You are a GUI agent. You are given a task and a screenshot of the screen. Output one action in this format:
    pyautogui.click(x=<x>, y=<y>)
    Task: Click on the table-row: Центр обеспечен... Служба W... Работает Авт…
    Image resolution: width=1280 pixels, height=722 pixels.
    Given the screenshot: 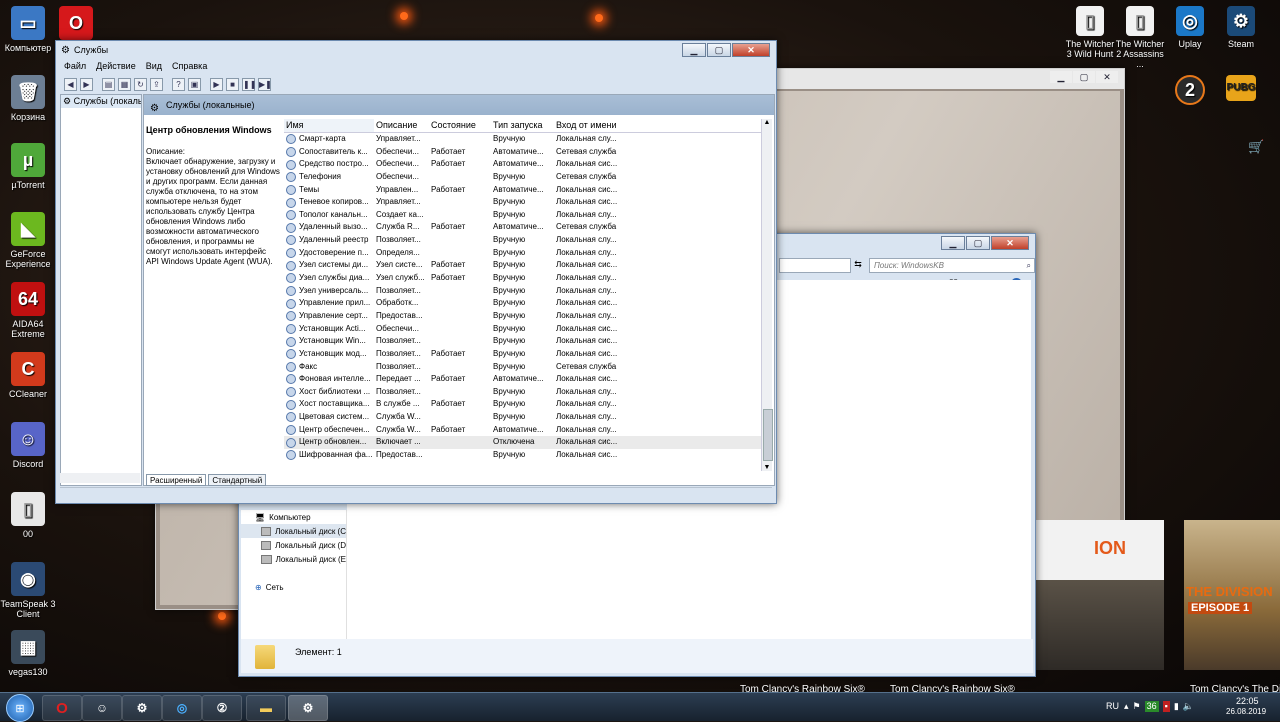 What is the action you would take?
    pyautogui.click(x=523, y=430)
    